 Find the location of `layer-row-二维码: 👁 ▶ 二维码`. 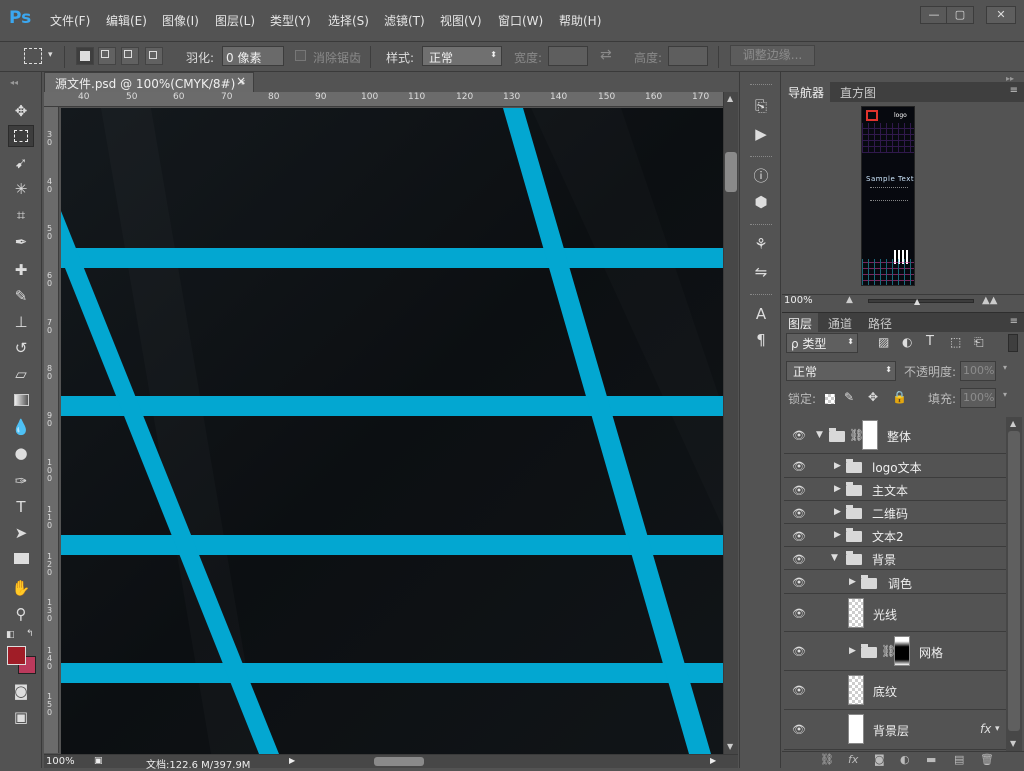

layer-row-二维码: 👁 ▶ 二维码 is located at coordinates (895, 512).